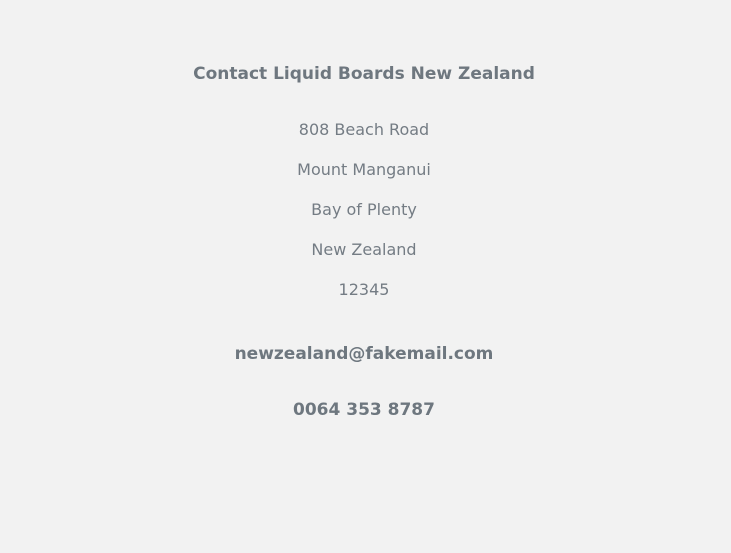 The width and height of the screenshot is (731, 553). I want to click on address-street: 808 Beach Road, so click(364, 129).